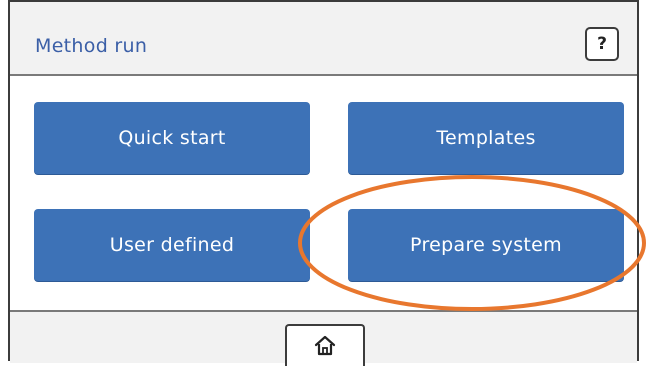 The height and width of the screenshot is (366, 646). I want to click on templates-button: Templates, so click(486, 138).